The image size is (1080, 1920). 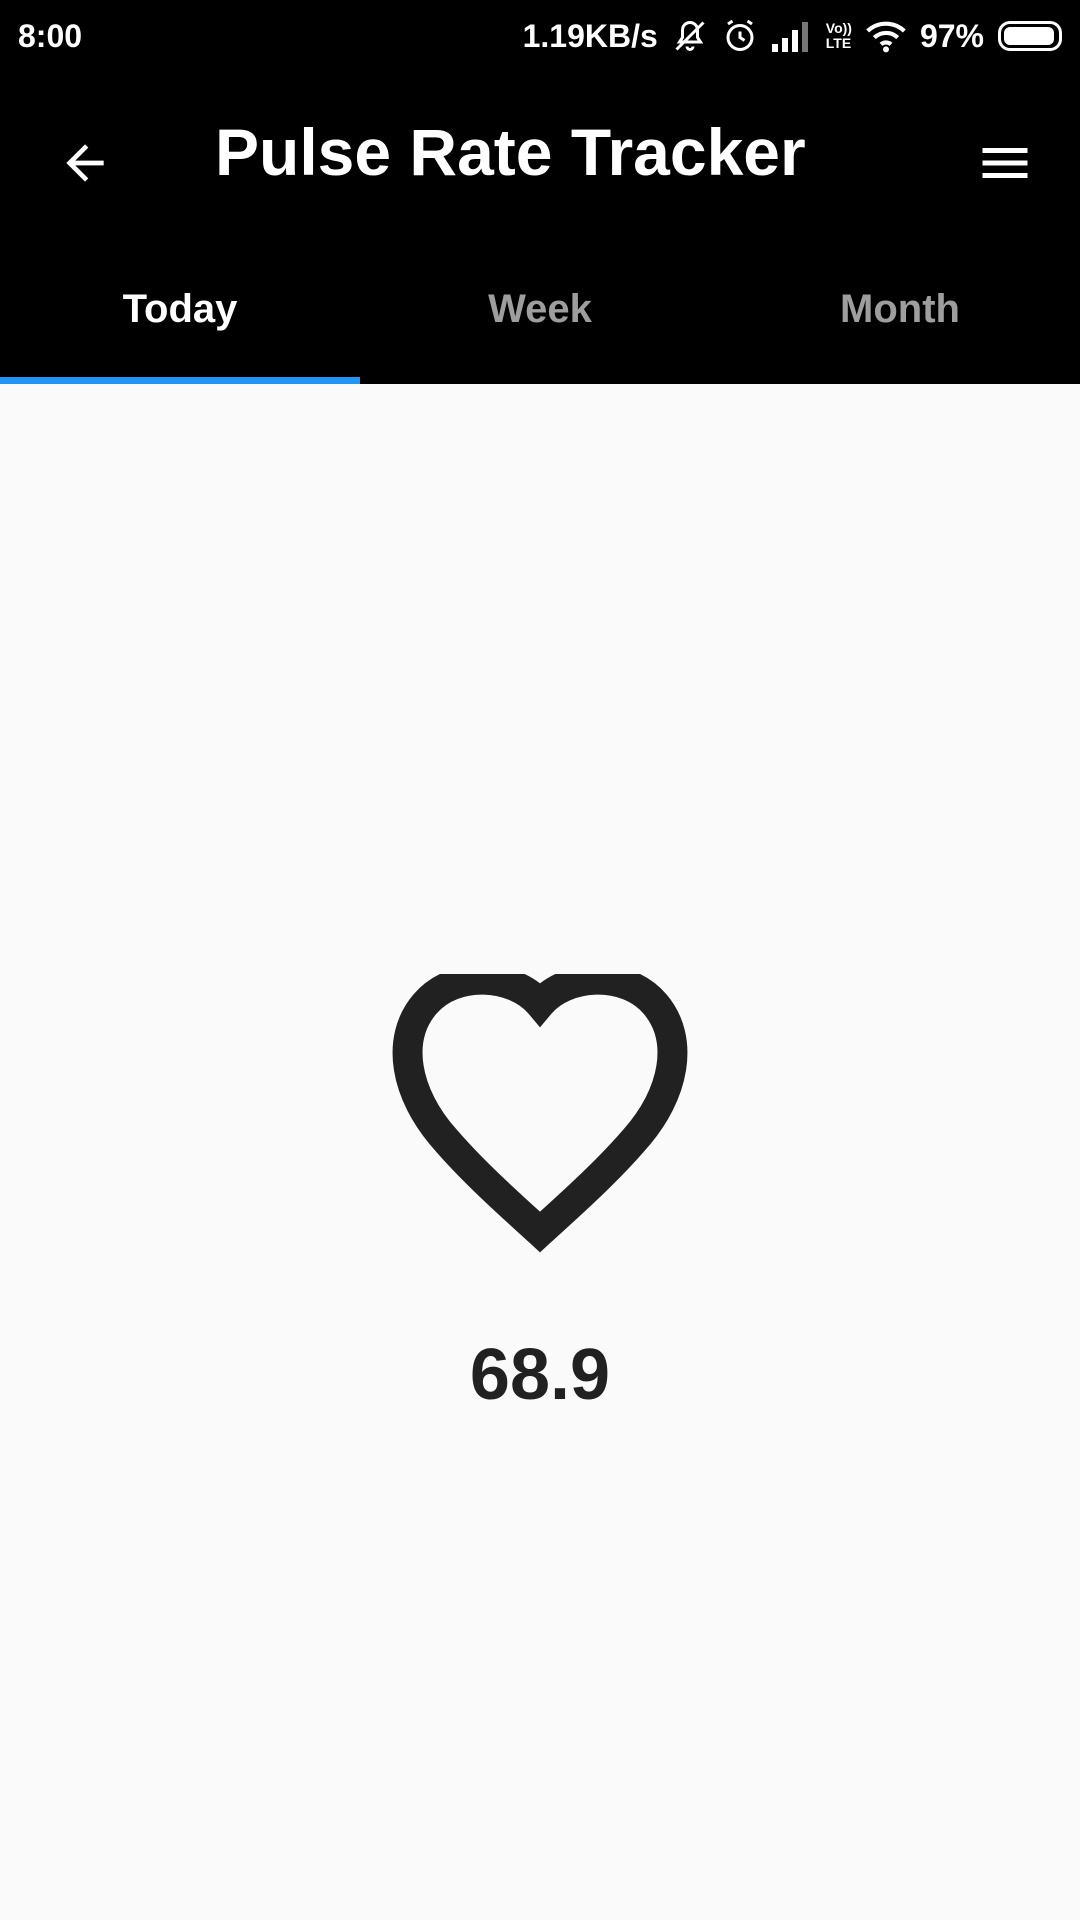 I want to click on alarm-icon, so click(x=740, y=36).